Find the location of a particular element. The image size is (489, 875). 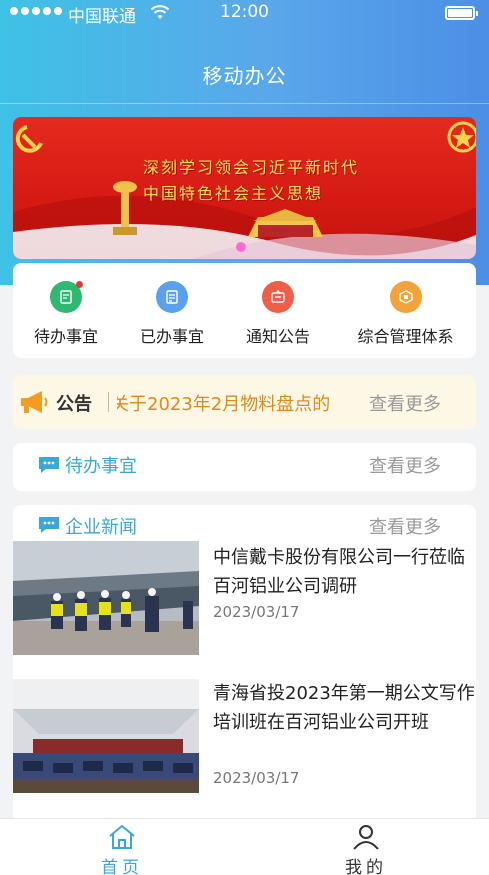

menu-item-done: 已办事宜 is located at coordinates (172, 314).